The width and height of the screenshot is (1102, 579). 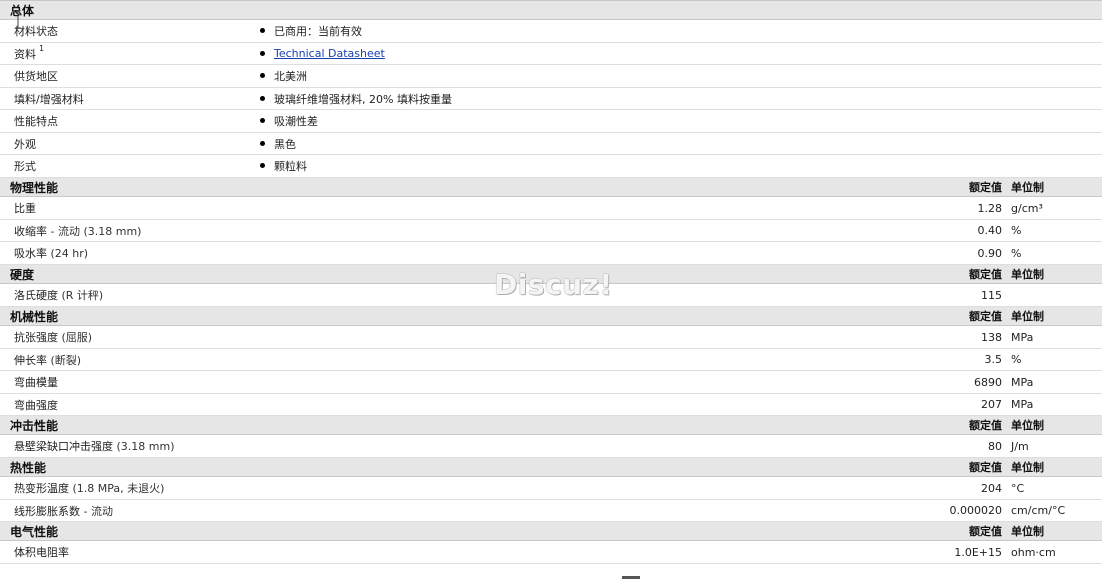 I want to click on property-label: 抗张强度, so click(x=36, y=337).